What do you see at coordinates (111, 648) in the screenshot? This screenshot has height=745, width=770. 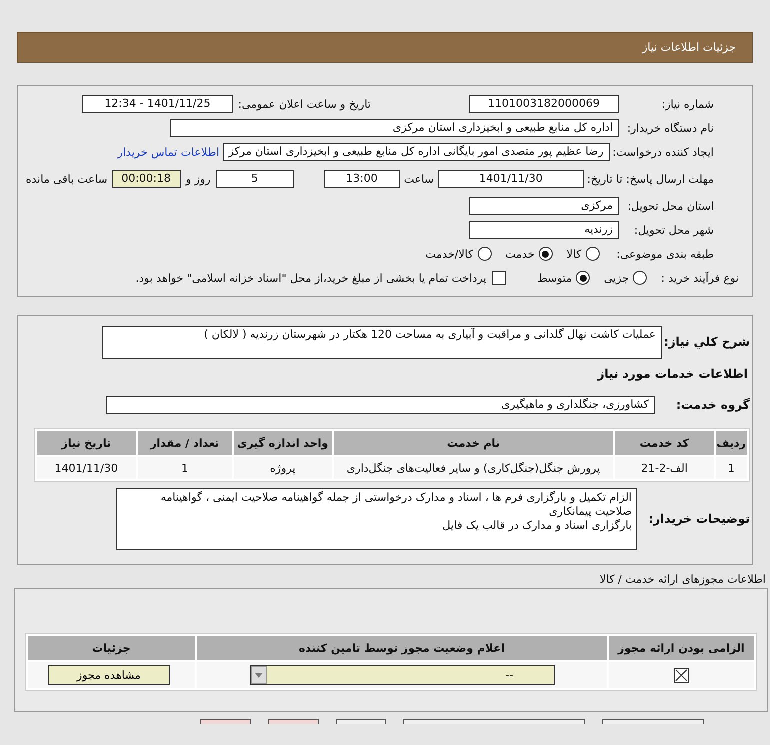 I see `column-header: جزئیات` at bounding box center [111, 648].